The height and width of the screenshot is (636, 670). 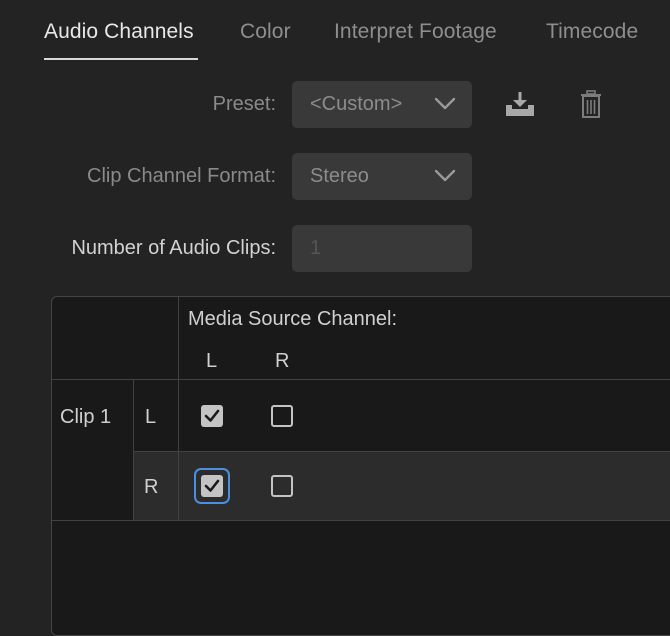 I want to click on save-preset-icon, so click(x=520, y=104).